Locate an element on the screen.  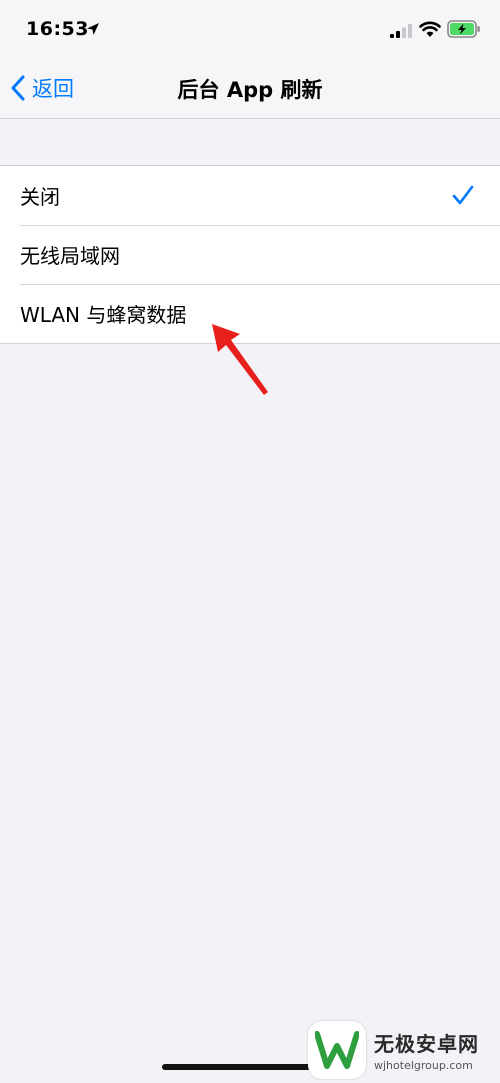
option-label: WLAN 与蜂窝数据 is located at coordinates (103, 315).